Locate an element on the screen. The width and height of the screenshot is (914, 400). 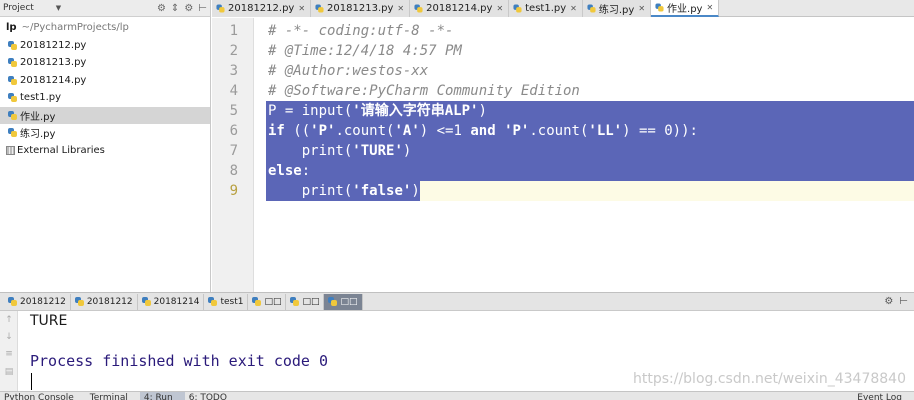
console-exit-message: Process finished with exit code 0 is located at coordinates (179, 361).